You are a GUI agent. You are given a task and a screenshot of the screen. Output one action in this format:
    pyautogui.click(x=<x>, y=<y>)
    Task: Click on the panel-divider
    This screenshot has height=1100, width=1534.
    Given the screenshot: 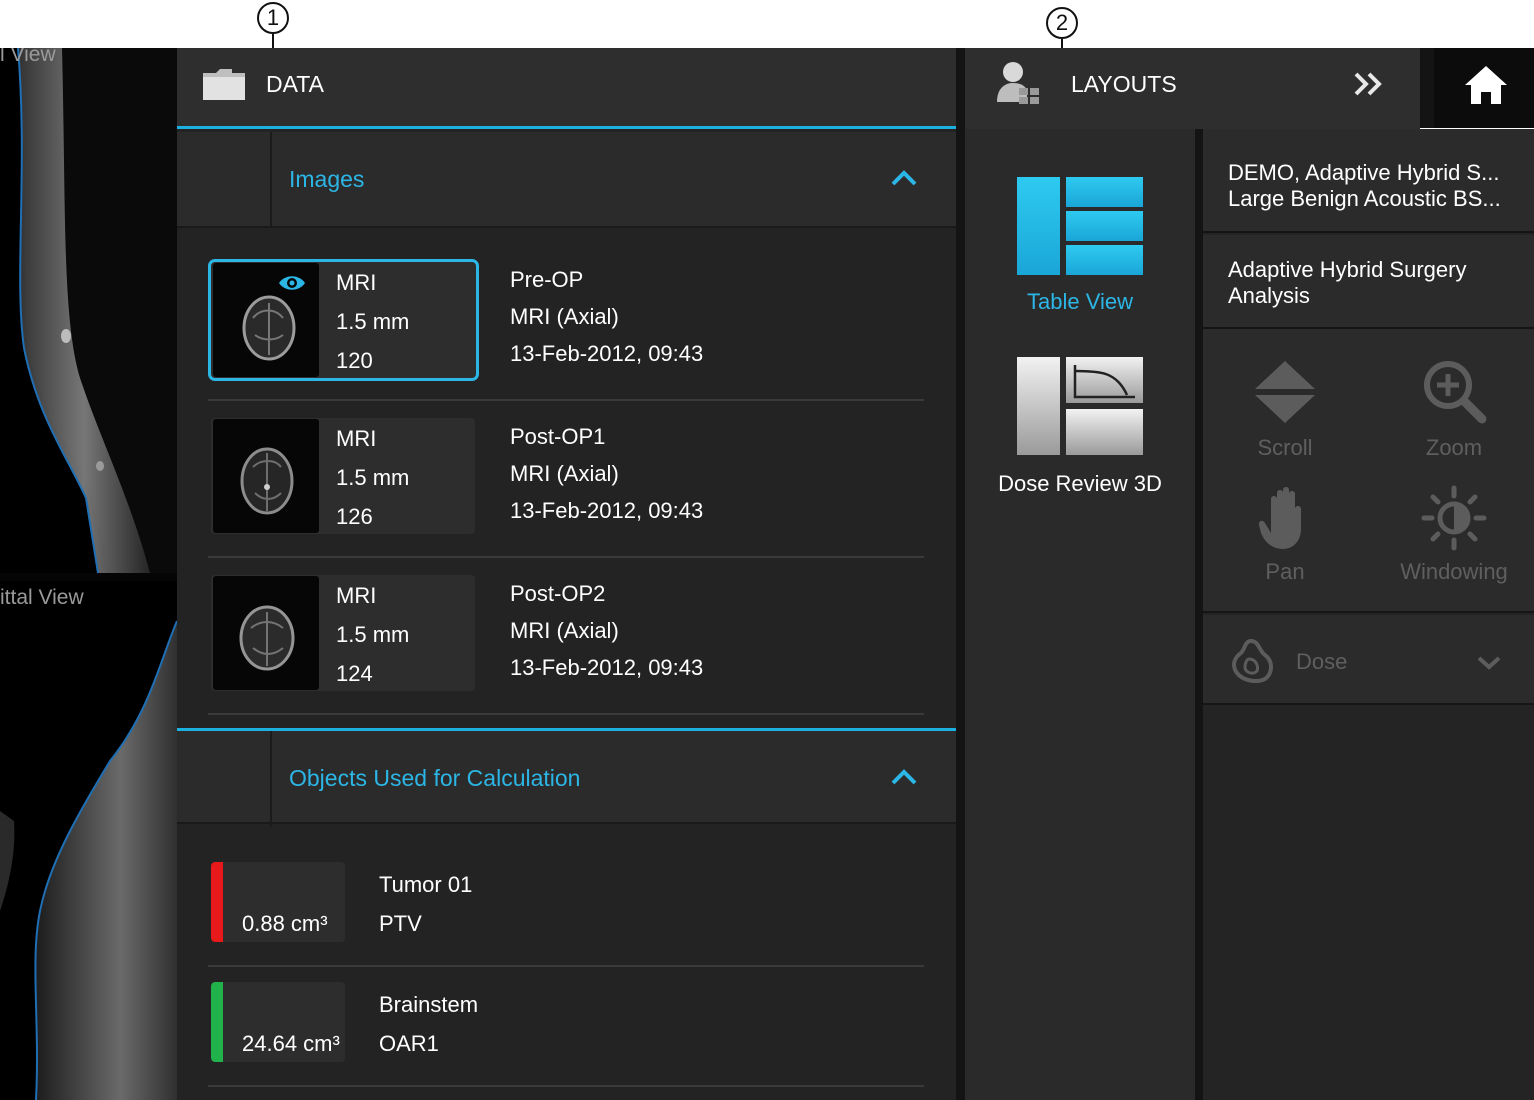 What is the action you would take?
    pyautogui.click(x=960, y=574)
    